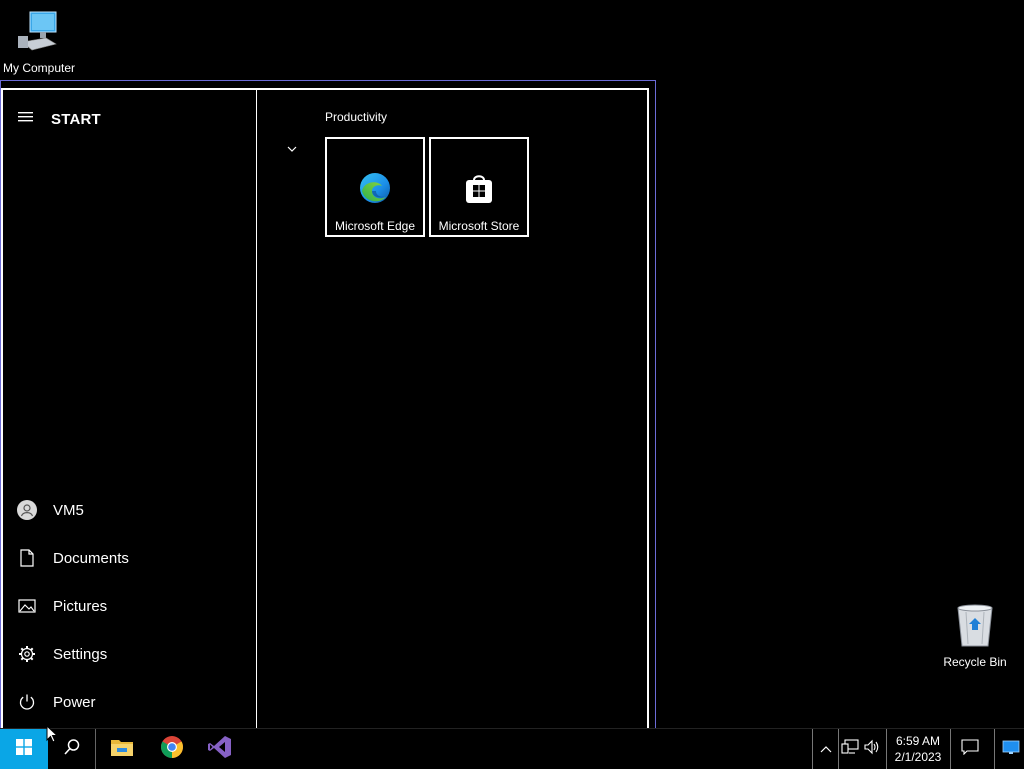 This screenshot has height=769, width=1024. I want to click on notification-icon, so click(970, 749).